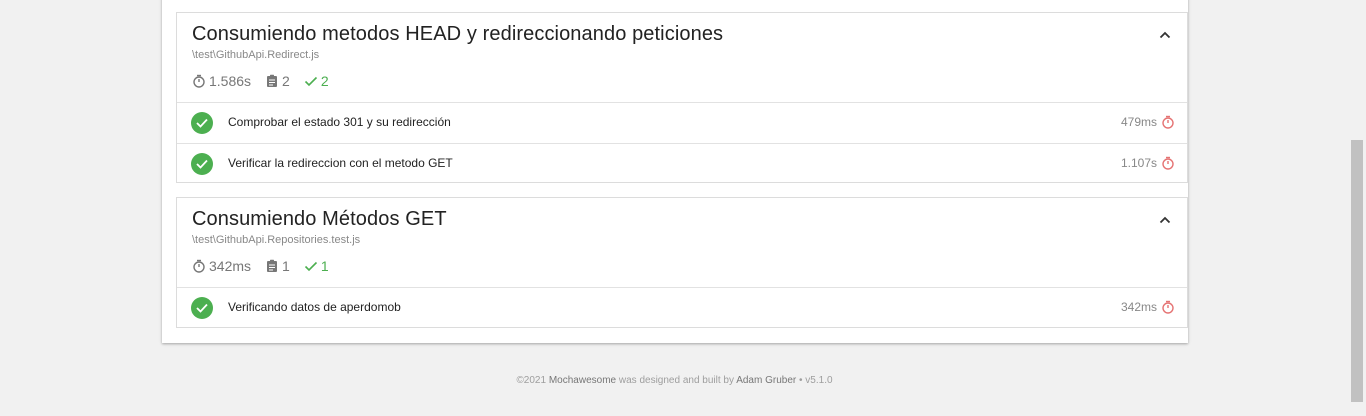 The image size is (1366, 416). I want to click on suite-title: Consumiendo Métodos GET, so click(319, 219).